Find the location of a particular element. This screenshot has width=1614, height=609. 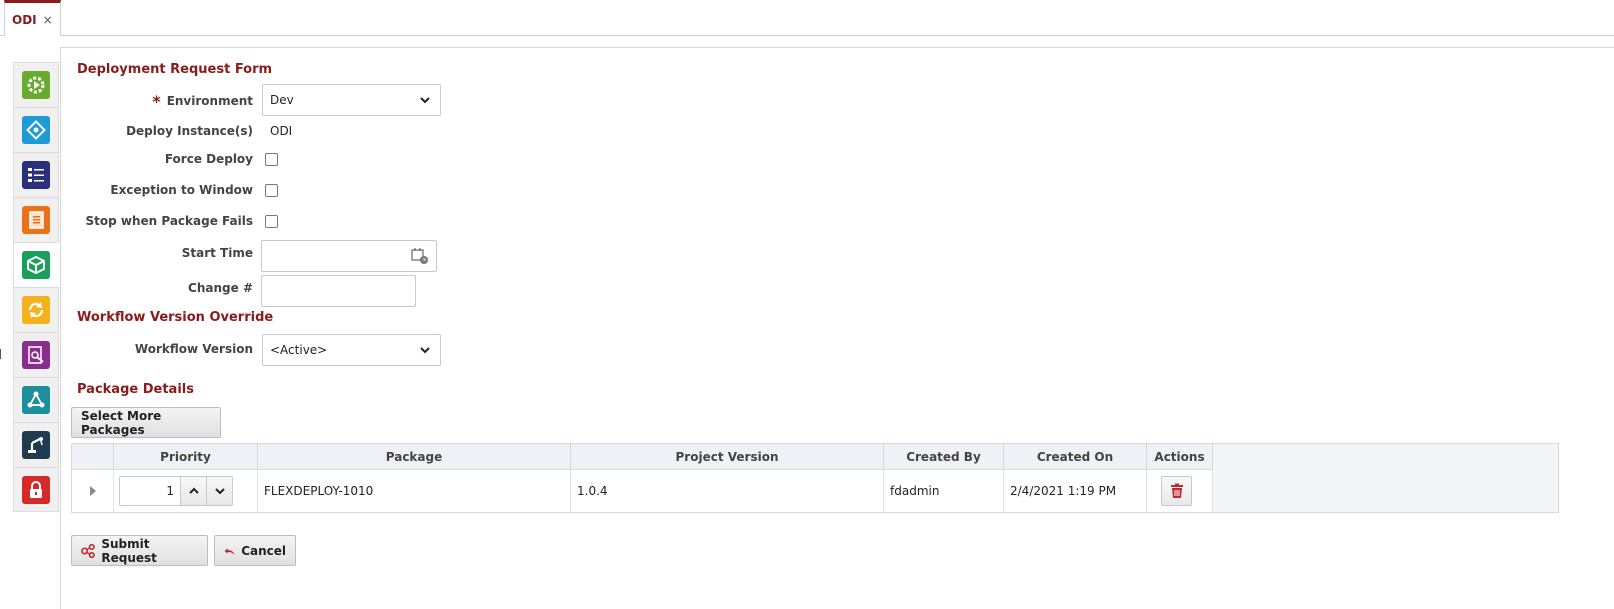

package-cube-icon is located at coordinates (36, 265).